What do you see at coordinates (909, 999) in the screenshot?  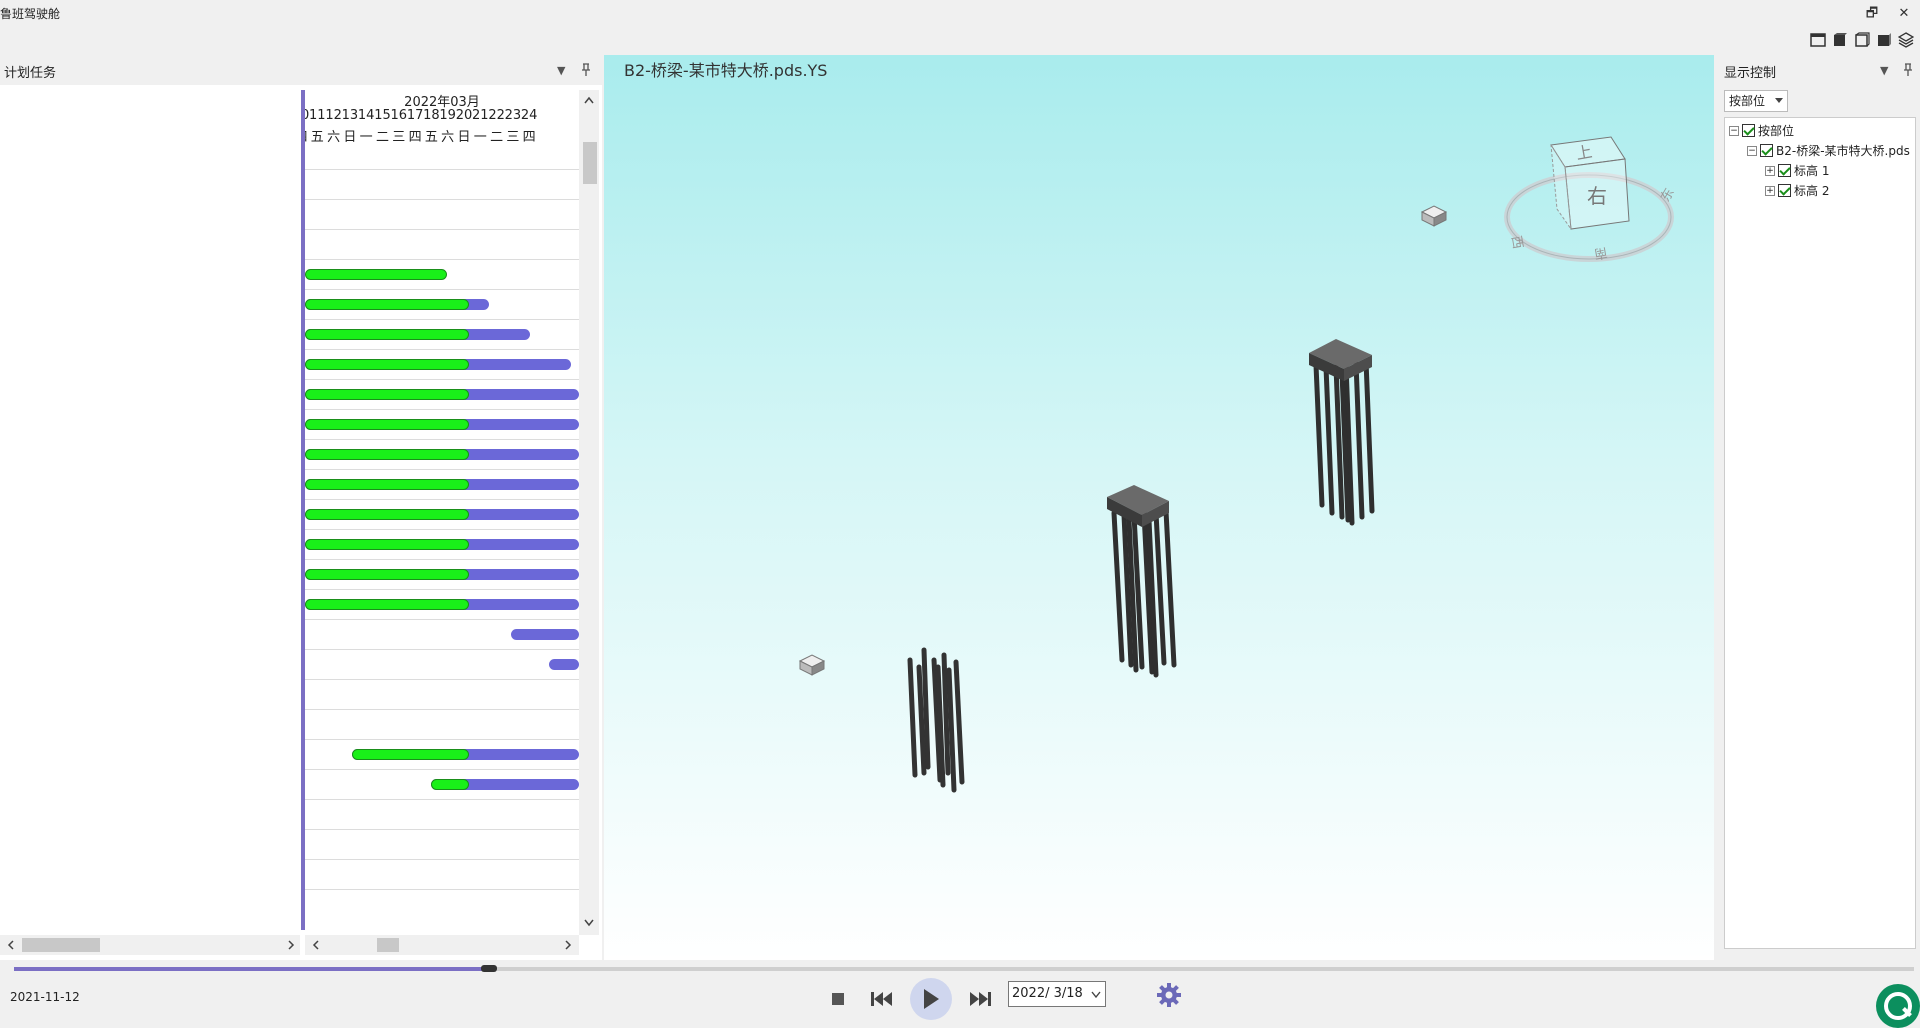 I see `playback-controls` at bounding box center [909, 999].